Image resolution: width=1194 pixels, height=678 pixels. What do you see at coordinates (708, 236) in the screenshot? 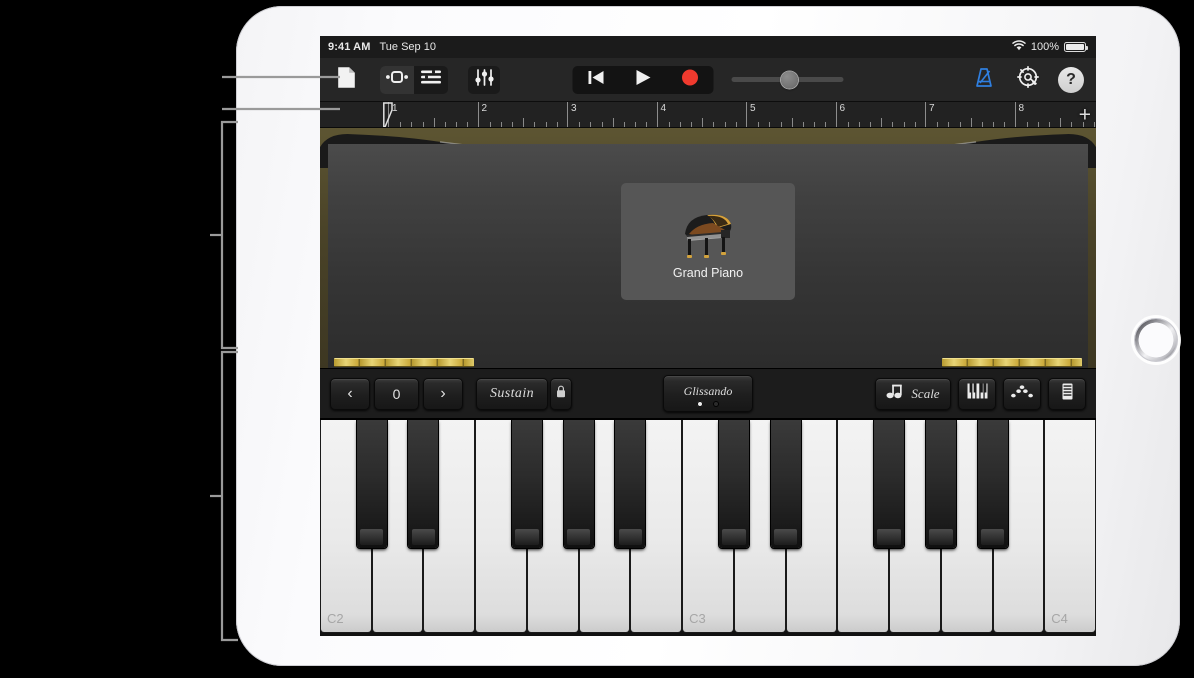
I see `grand-piano-icon` at bounding box center [708, 236].